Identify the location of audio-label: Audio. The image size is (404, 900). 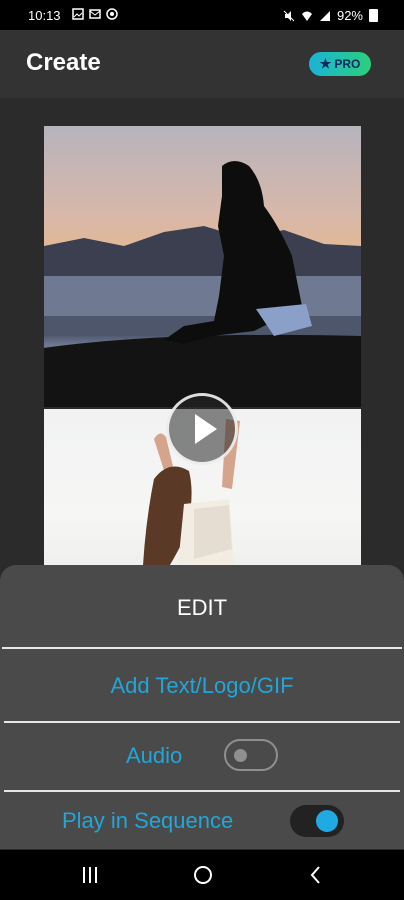
(154, 755).